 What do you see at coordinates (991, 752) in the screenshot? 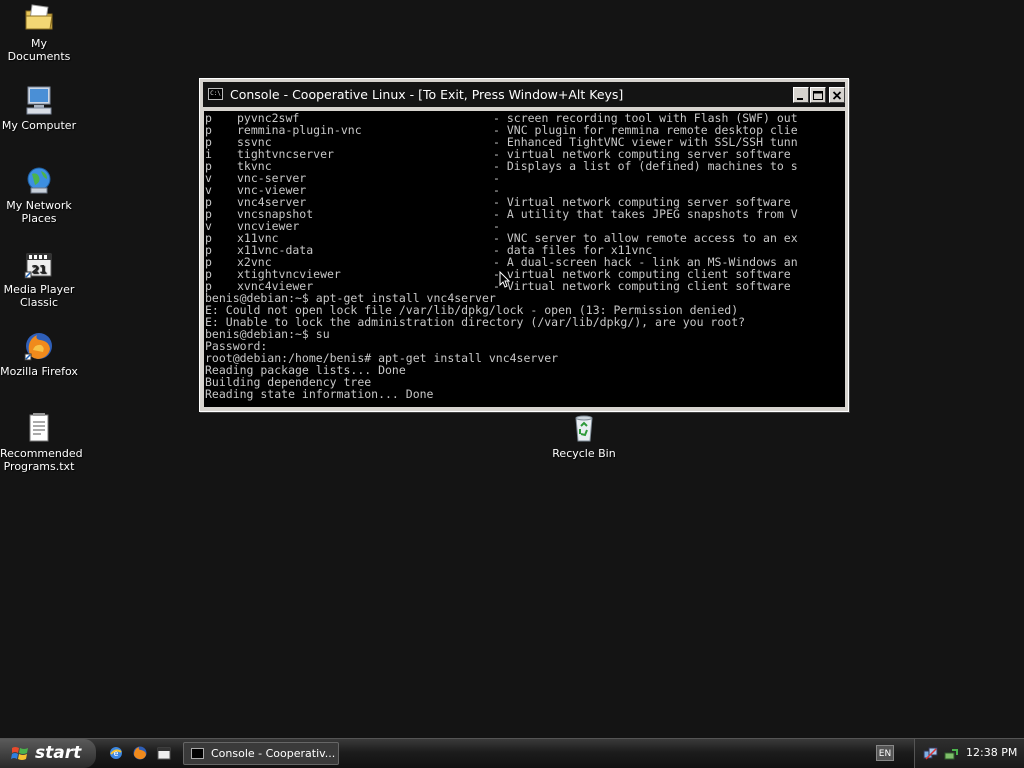
I see `clock: 12:38 PM` at bounding box center [991, 752].